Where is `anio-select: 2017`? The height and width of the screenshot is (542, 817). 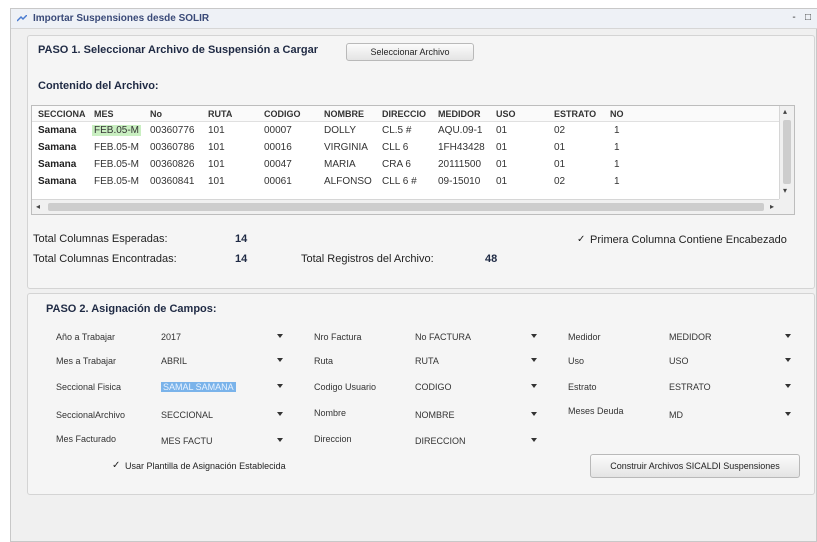 anio-select: 2017 is located at coordinates (221, 336).